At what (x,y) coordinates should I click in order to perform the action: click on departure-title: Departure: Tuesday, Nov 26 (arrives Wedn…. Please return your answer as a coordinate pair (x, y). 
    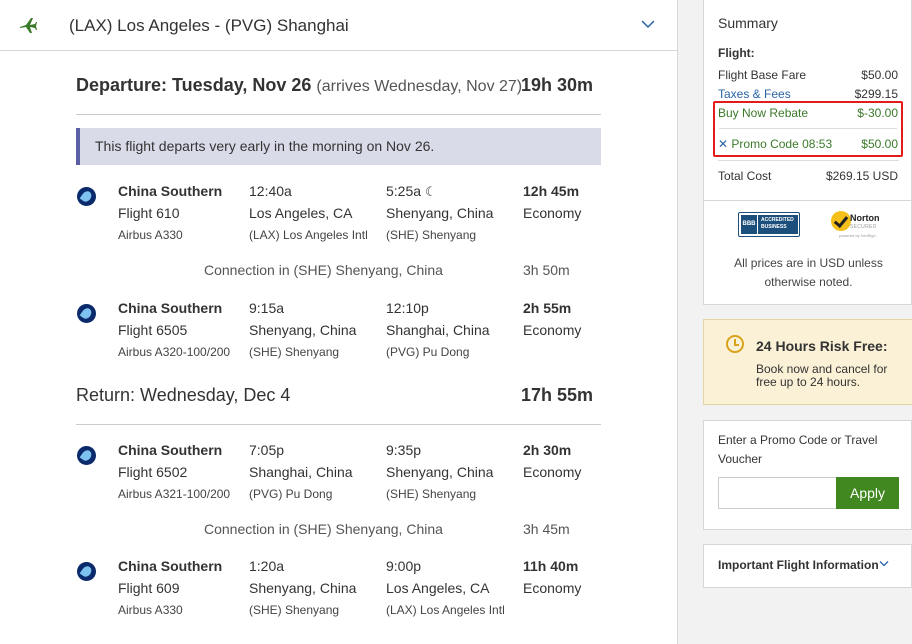
    Looking at the image, I should click on (299, 85).